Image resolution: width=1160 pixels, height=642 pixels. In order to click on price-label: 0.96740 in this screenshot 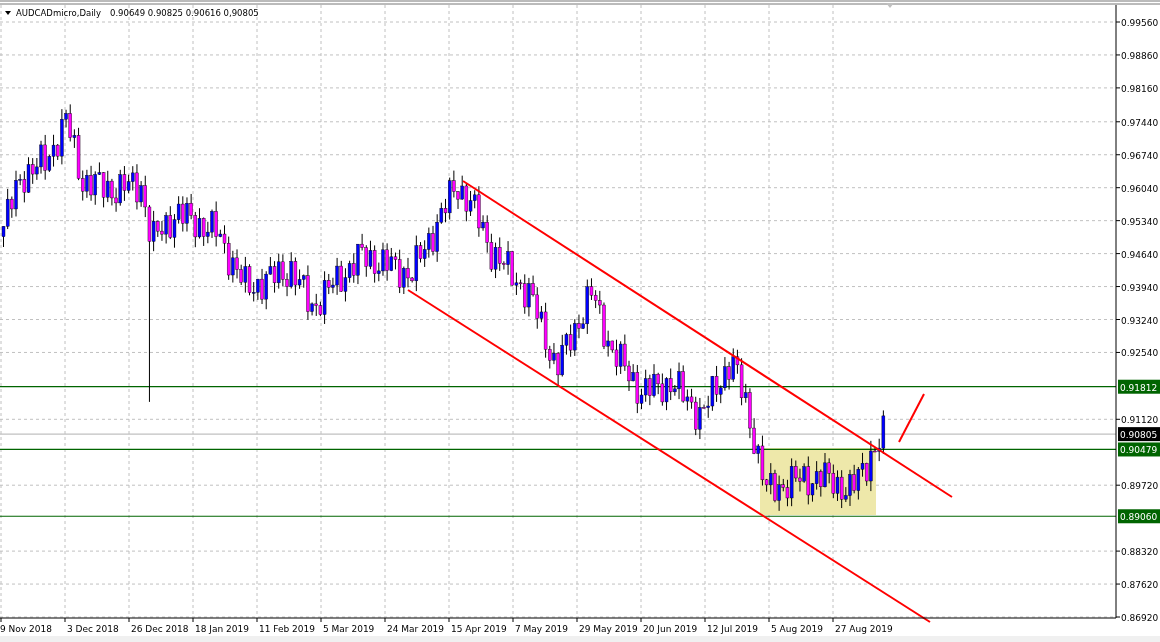, I will do `click(1140, 155)`.